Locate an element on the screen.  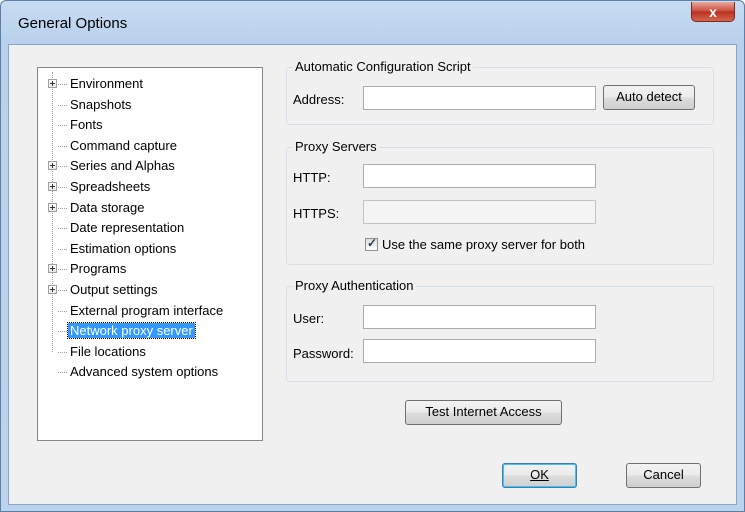
tree-item: File locations is located at coordinates (150, 352).